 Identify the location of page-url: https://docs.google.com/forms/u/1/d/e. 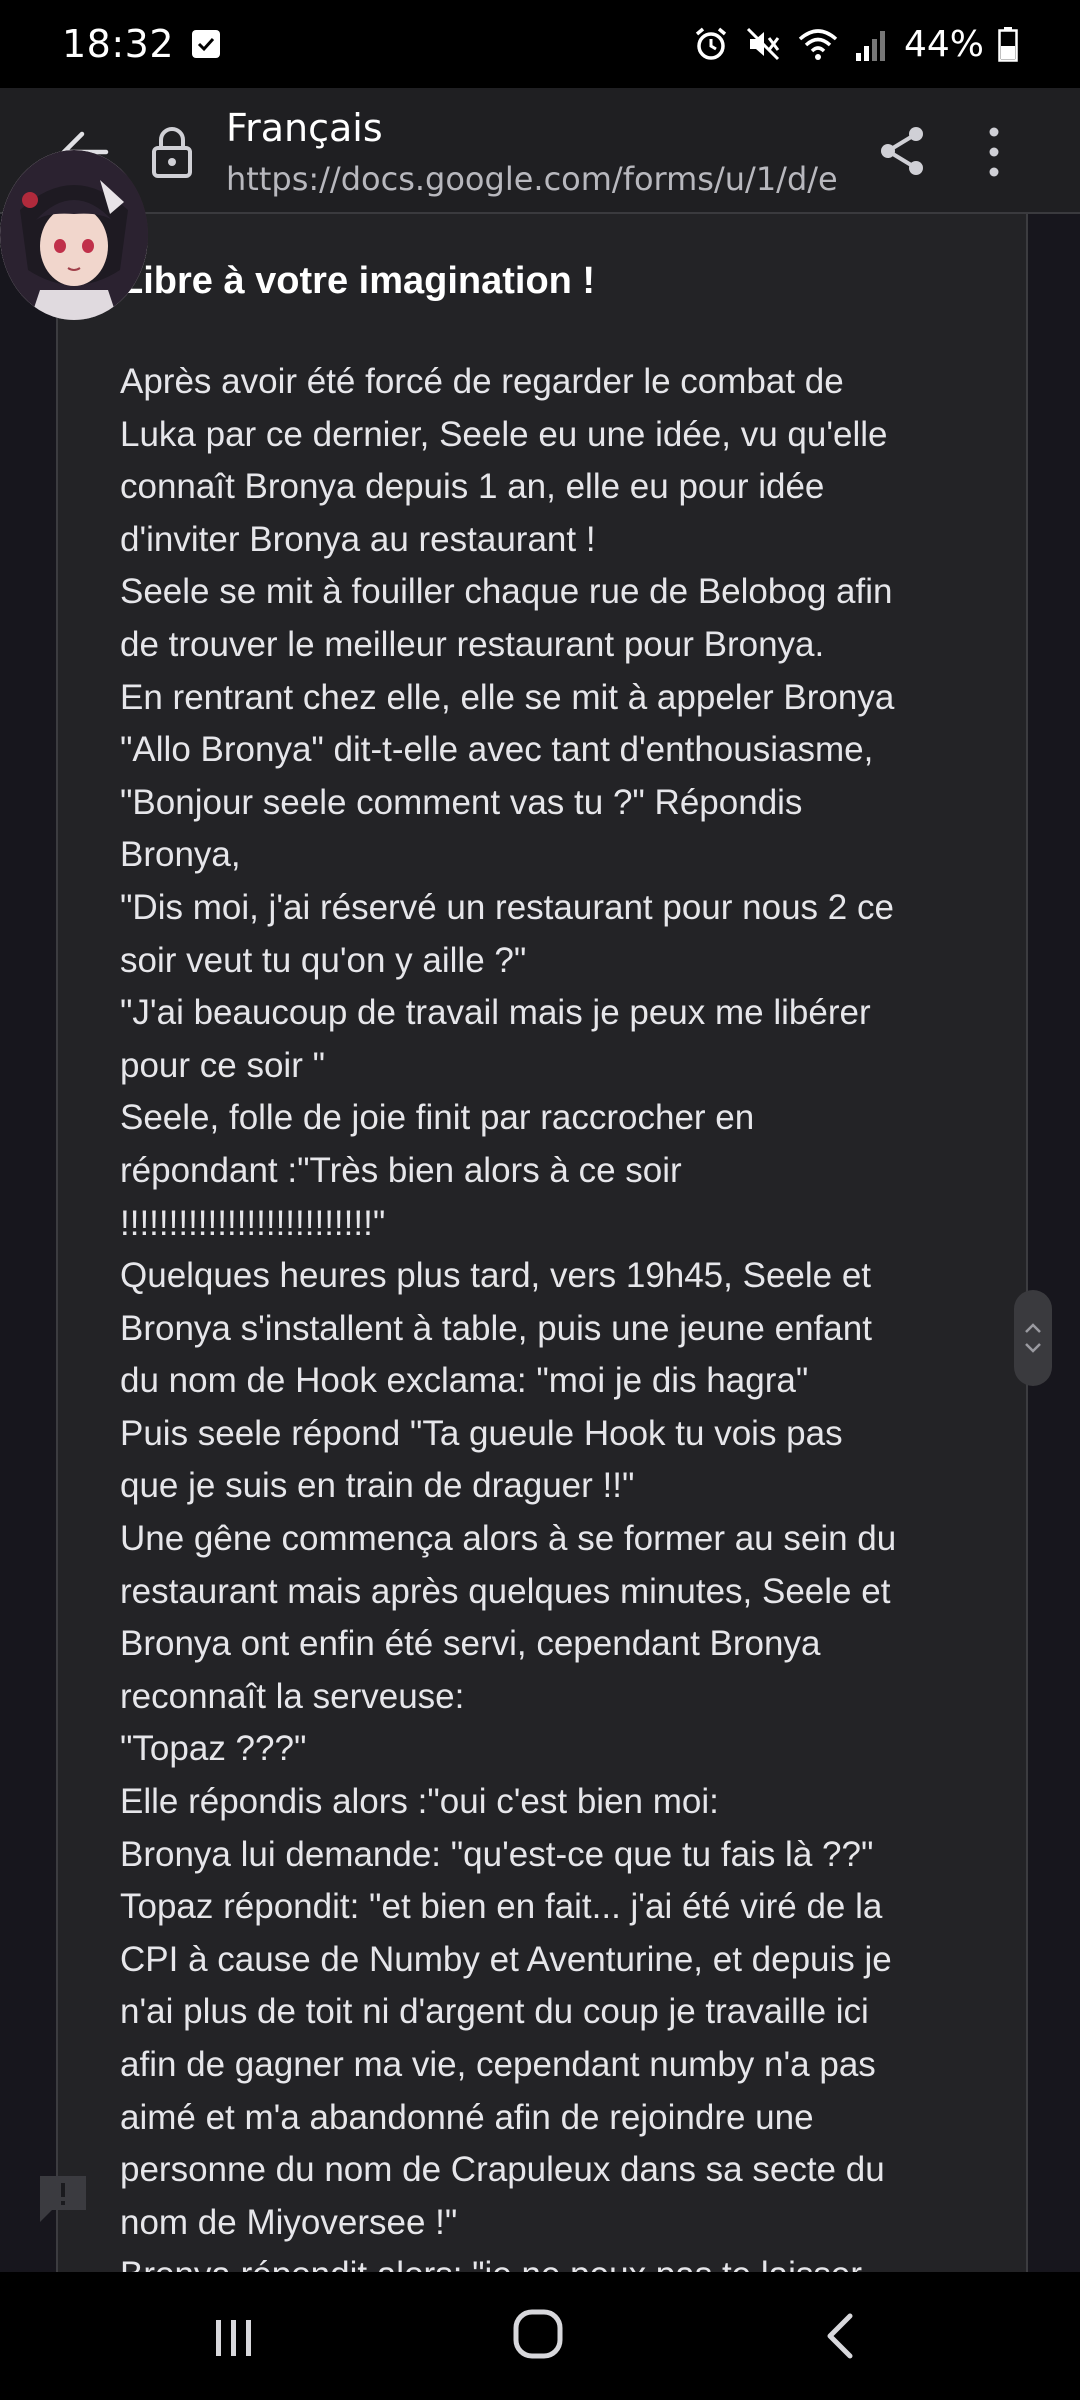
(532, 179).